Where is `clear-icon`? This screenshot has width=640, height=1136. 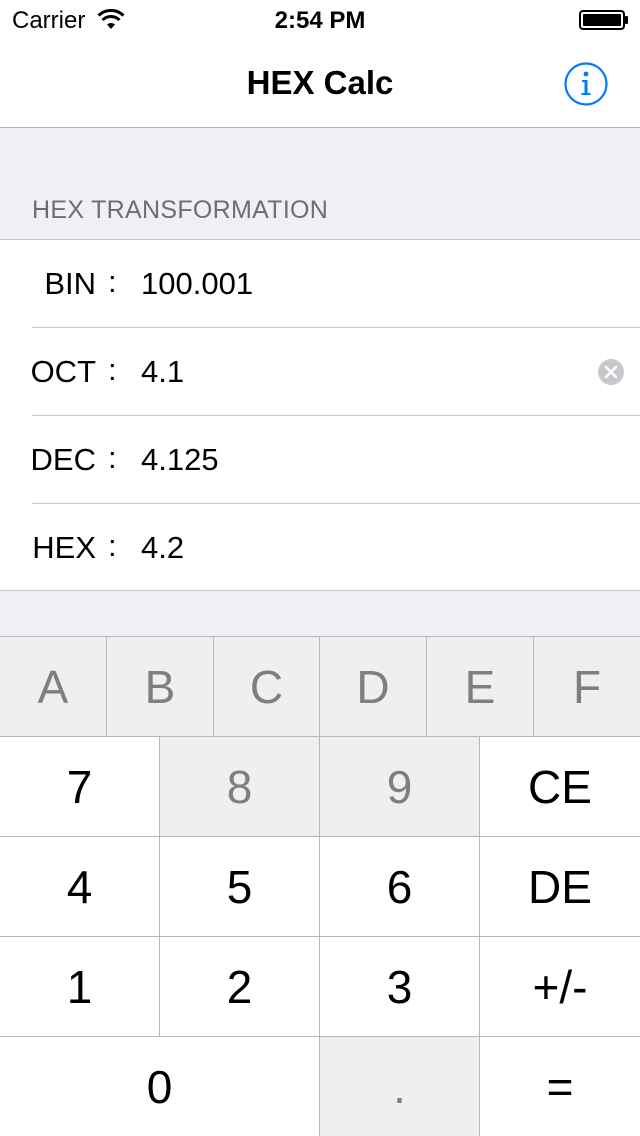 clear-icon is located at coordinates (611, 372).